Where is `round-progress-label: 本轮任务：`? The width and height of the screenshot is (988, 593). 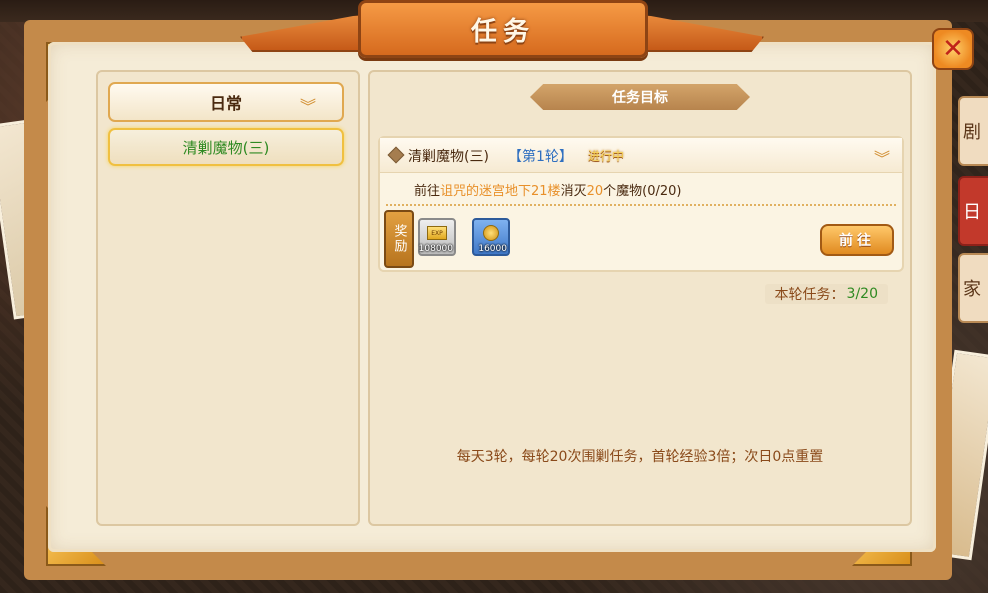
round-progress-label: 本轮任务： is located at coordinates (809, 295).